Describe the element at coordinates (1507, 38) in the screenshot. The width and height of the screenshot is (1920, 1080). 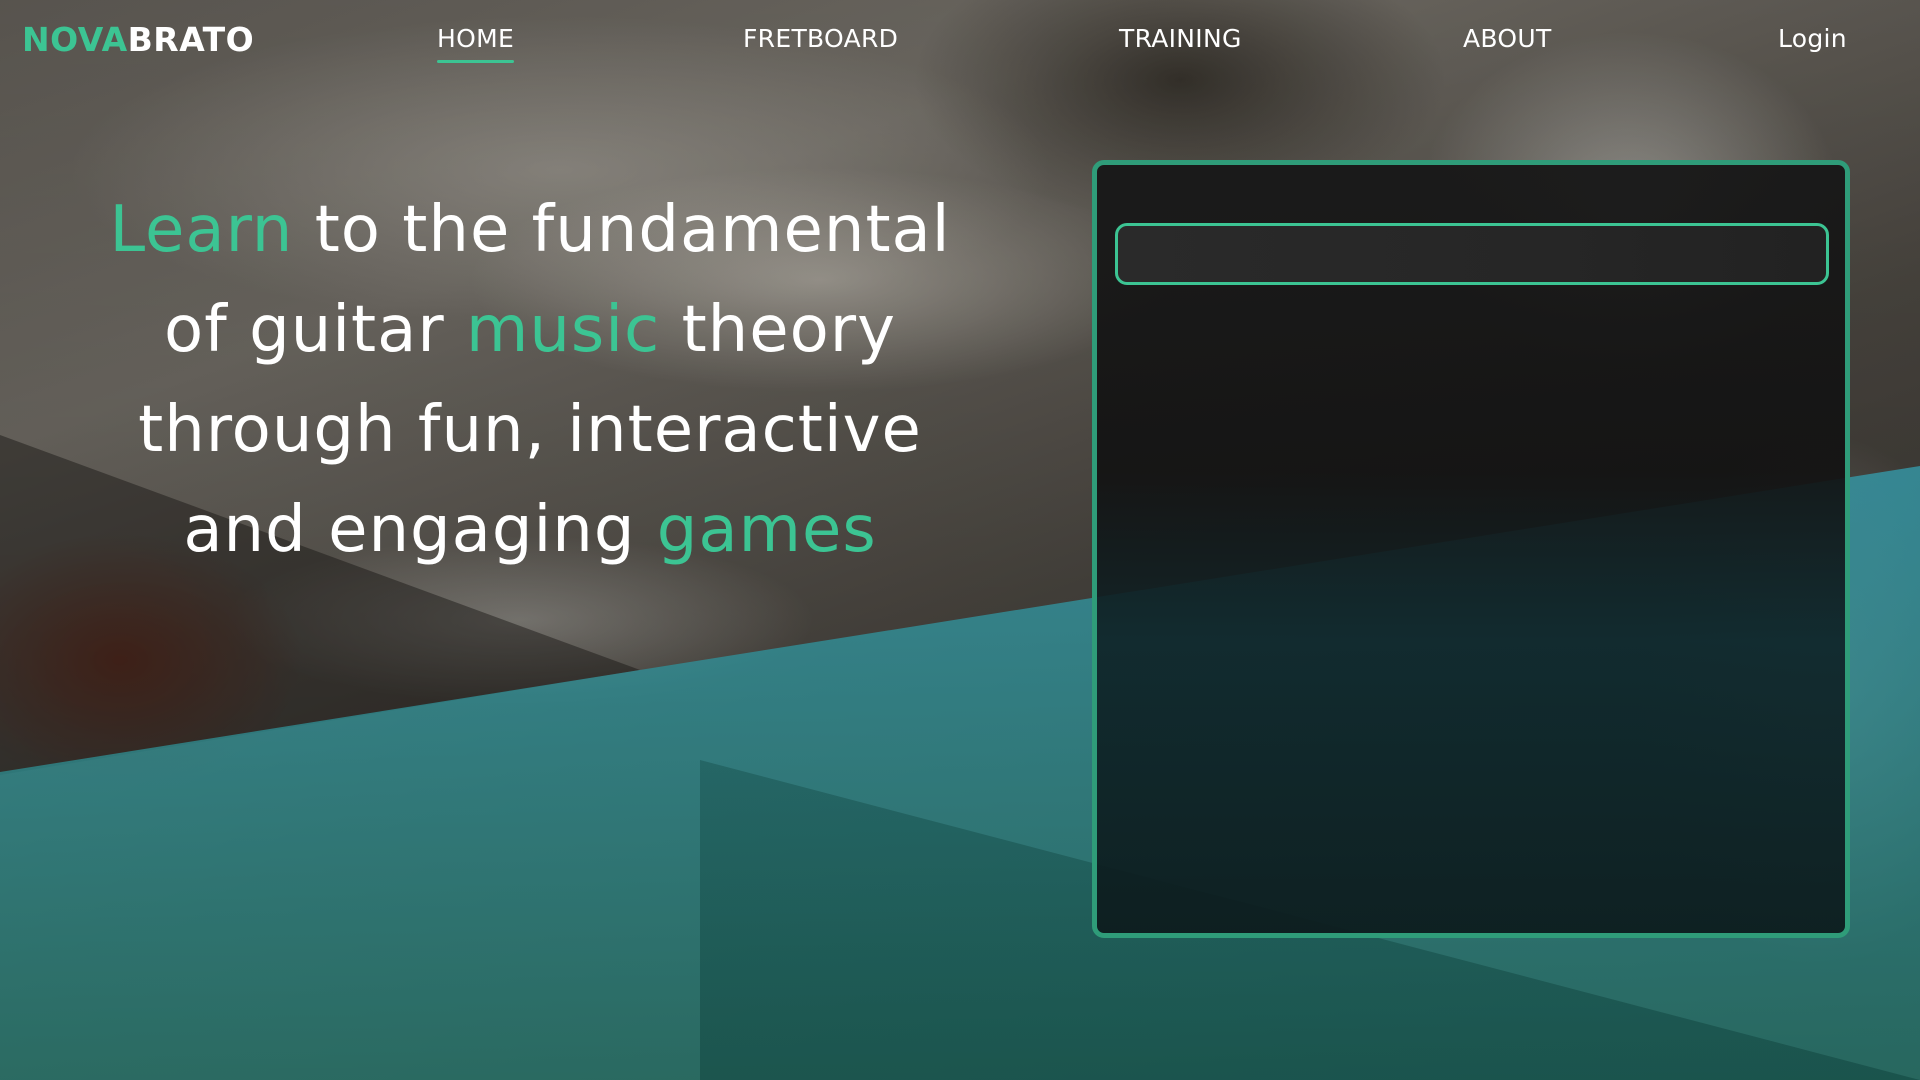
I see `nav-about: ABOUT` at that location.